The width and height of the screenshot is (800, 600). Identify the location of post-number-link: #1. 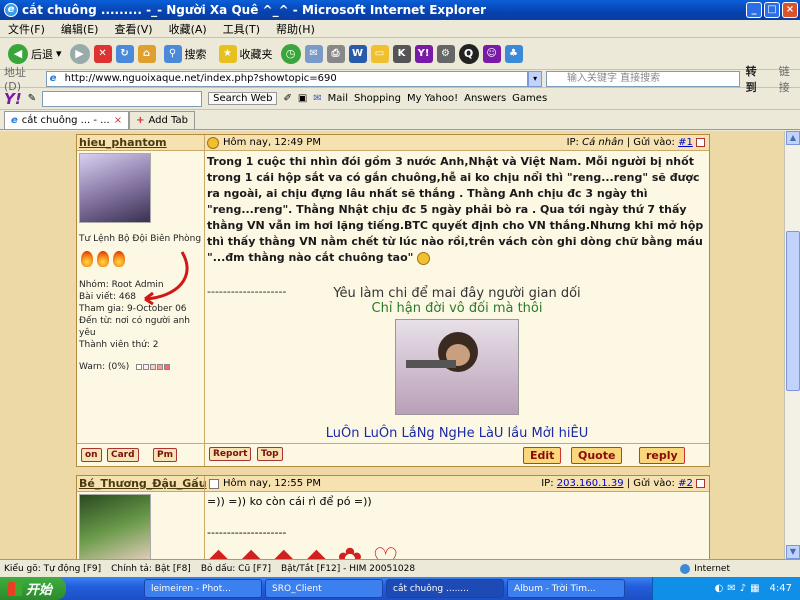
(685, 142).